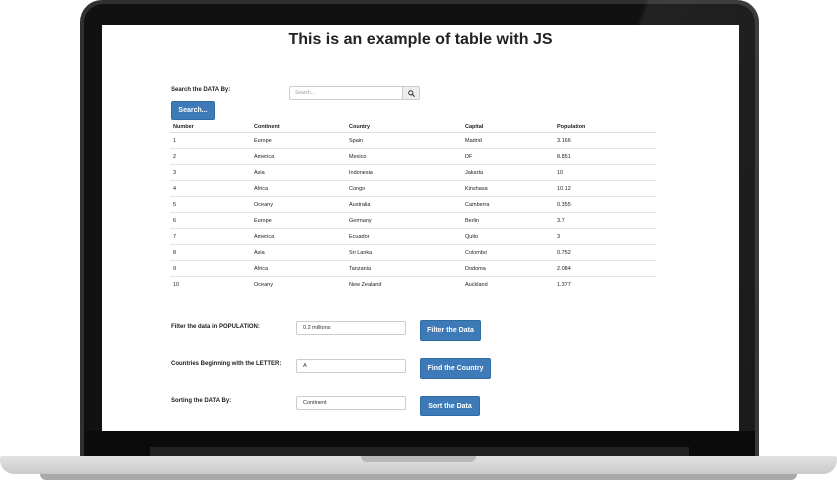 Image resolution: width=837 pixels, height=482 pixels. I want to click on sort-input, so click(351, 403).